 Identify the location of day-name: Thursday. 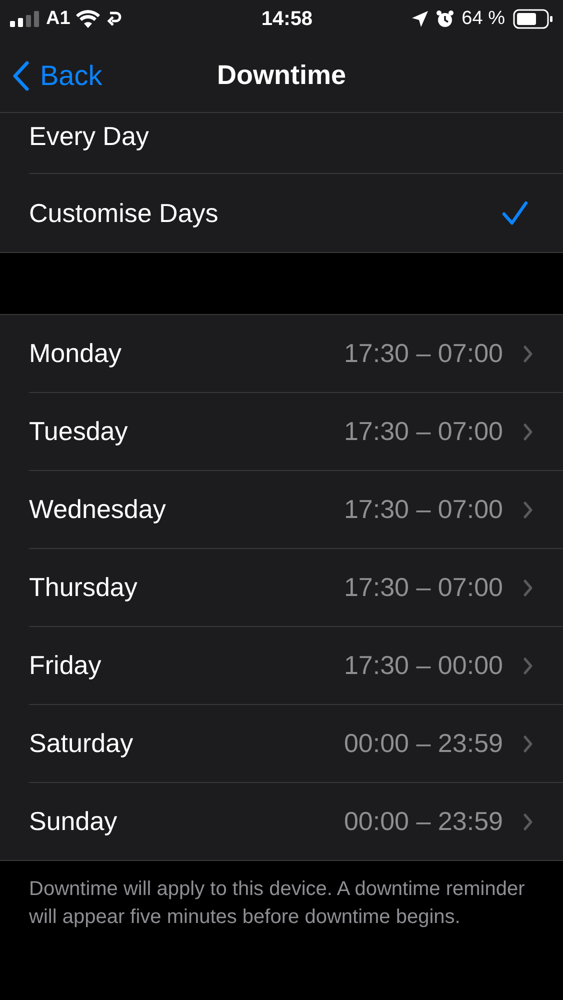
(83, 587).